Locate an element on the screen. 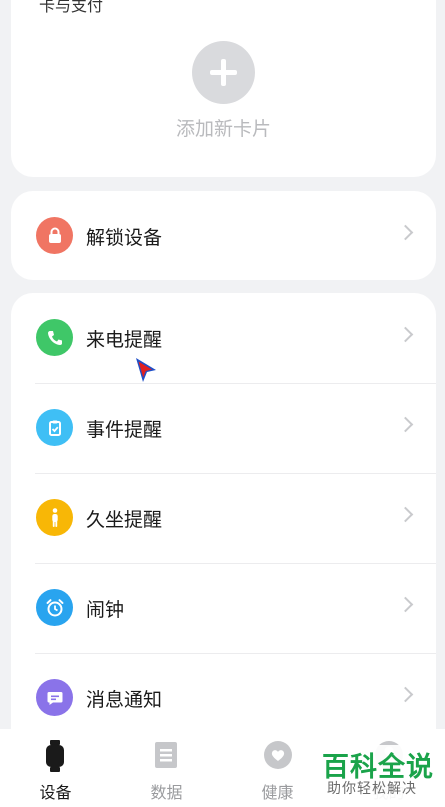 The height and width of the screenshot is (807, 445). list-item-unlock-device: 解锁设备 is located at coordinates (223, 235).